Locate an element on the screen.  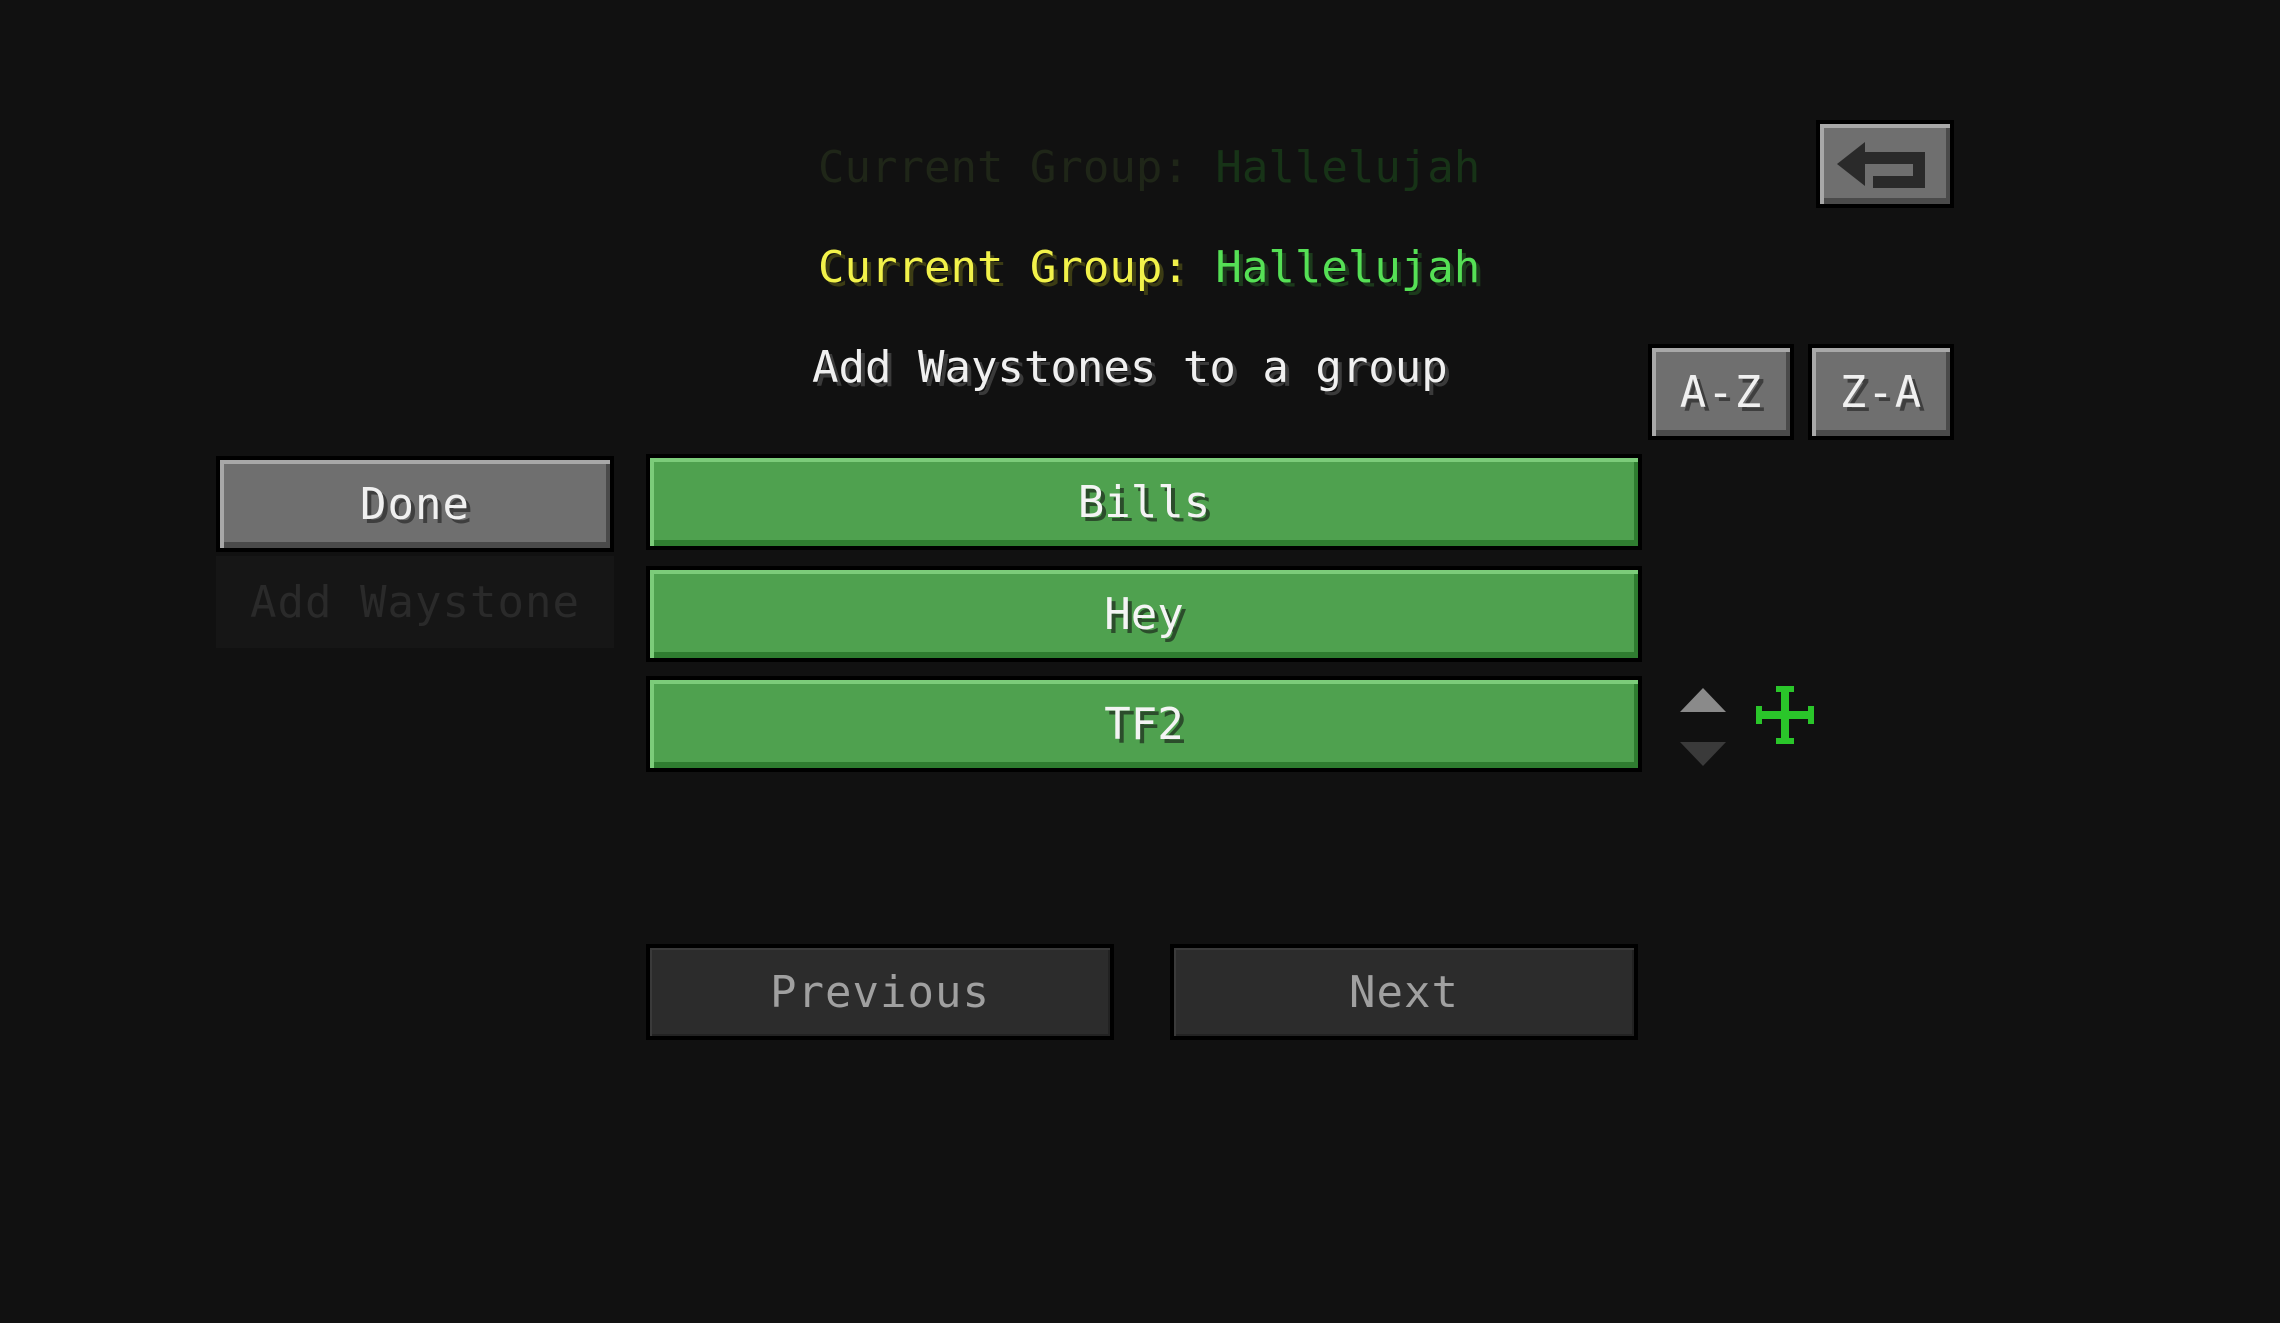
back-button is located at coordinates (1885, 164).